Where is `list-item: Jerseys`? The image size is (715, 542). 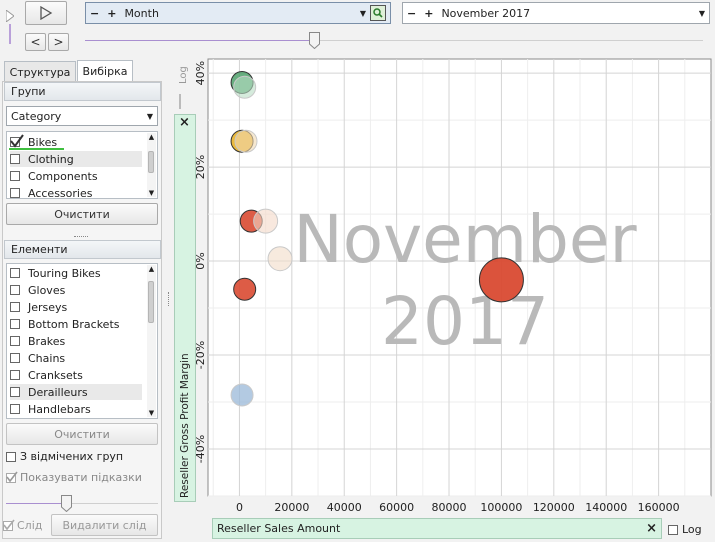
list-item: Jerseys is located at coordinates (76, 307).